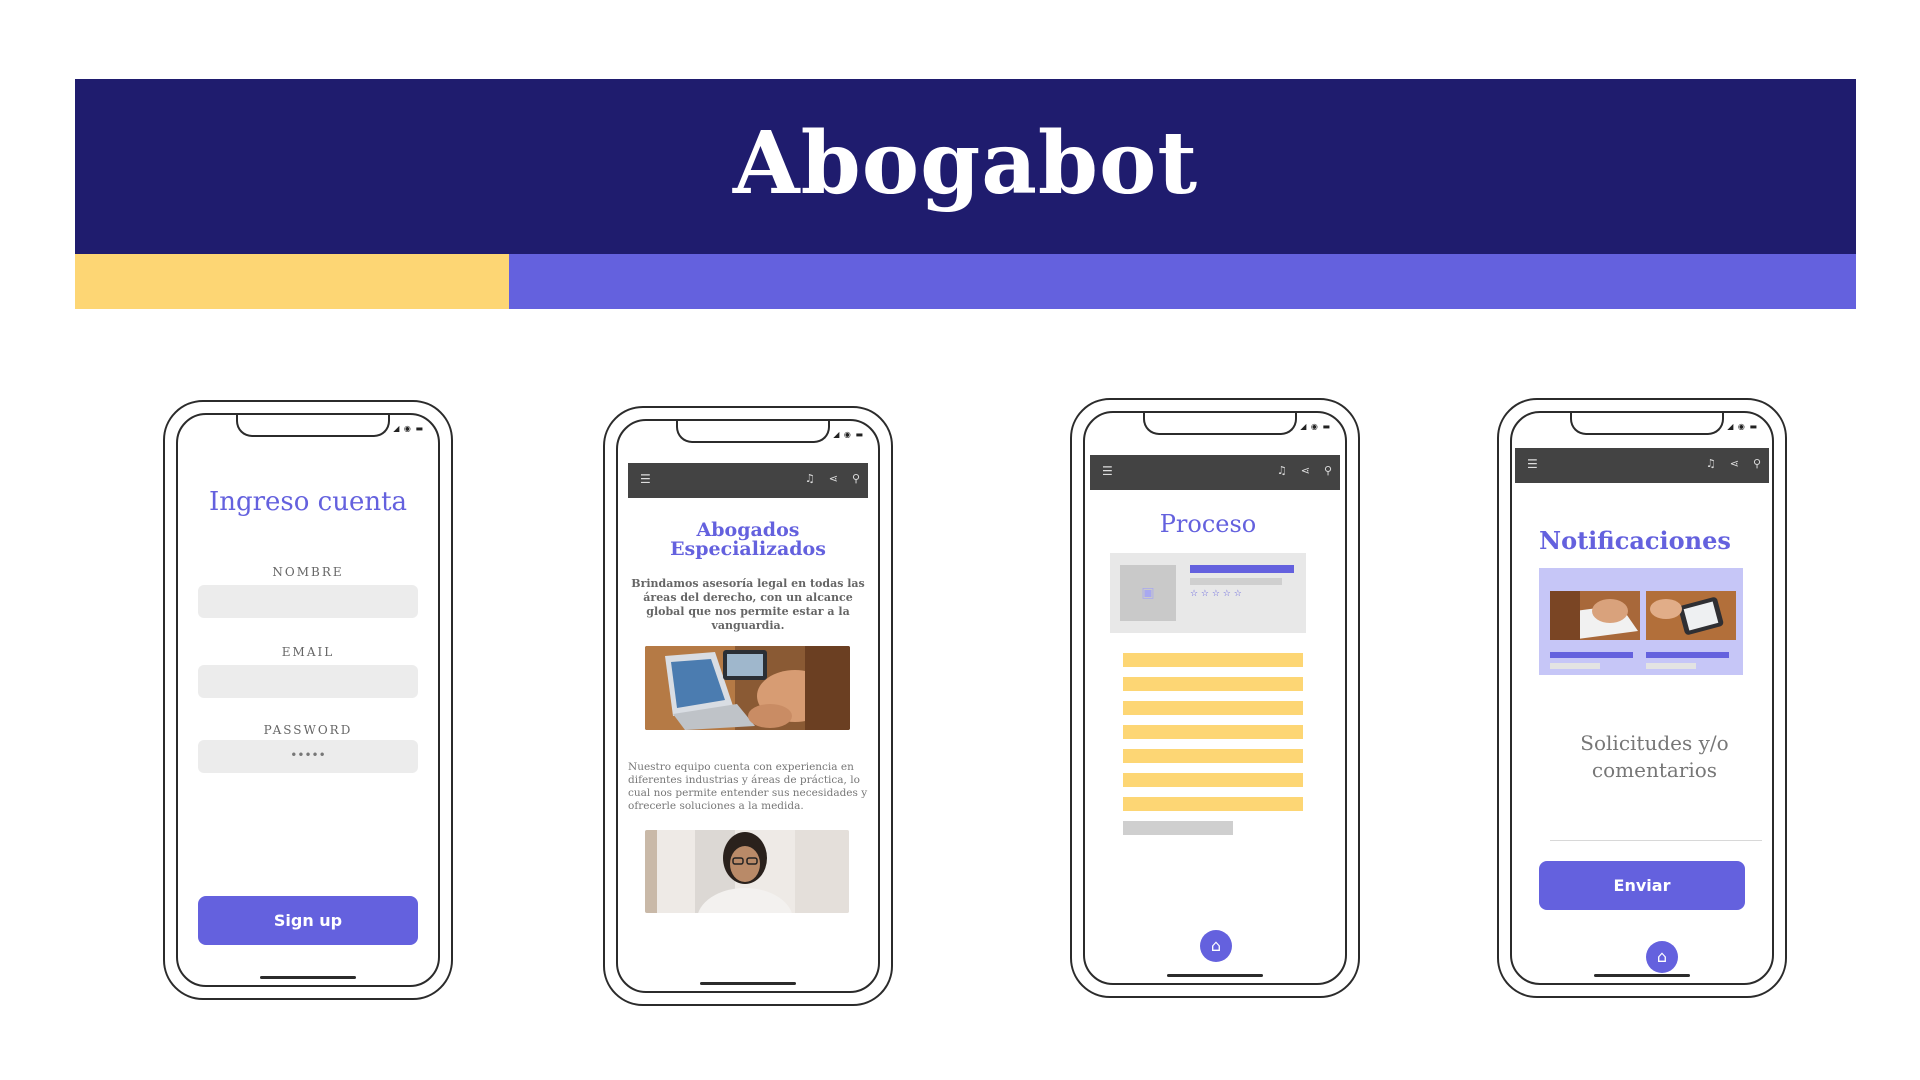  I want to click on card-subtitle-bar, so click(1236, 581).